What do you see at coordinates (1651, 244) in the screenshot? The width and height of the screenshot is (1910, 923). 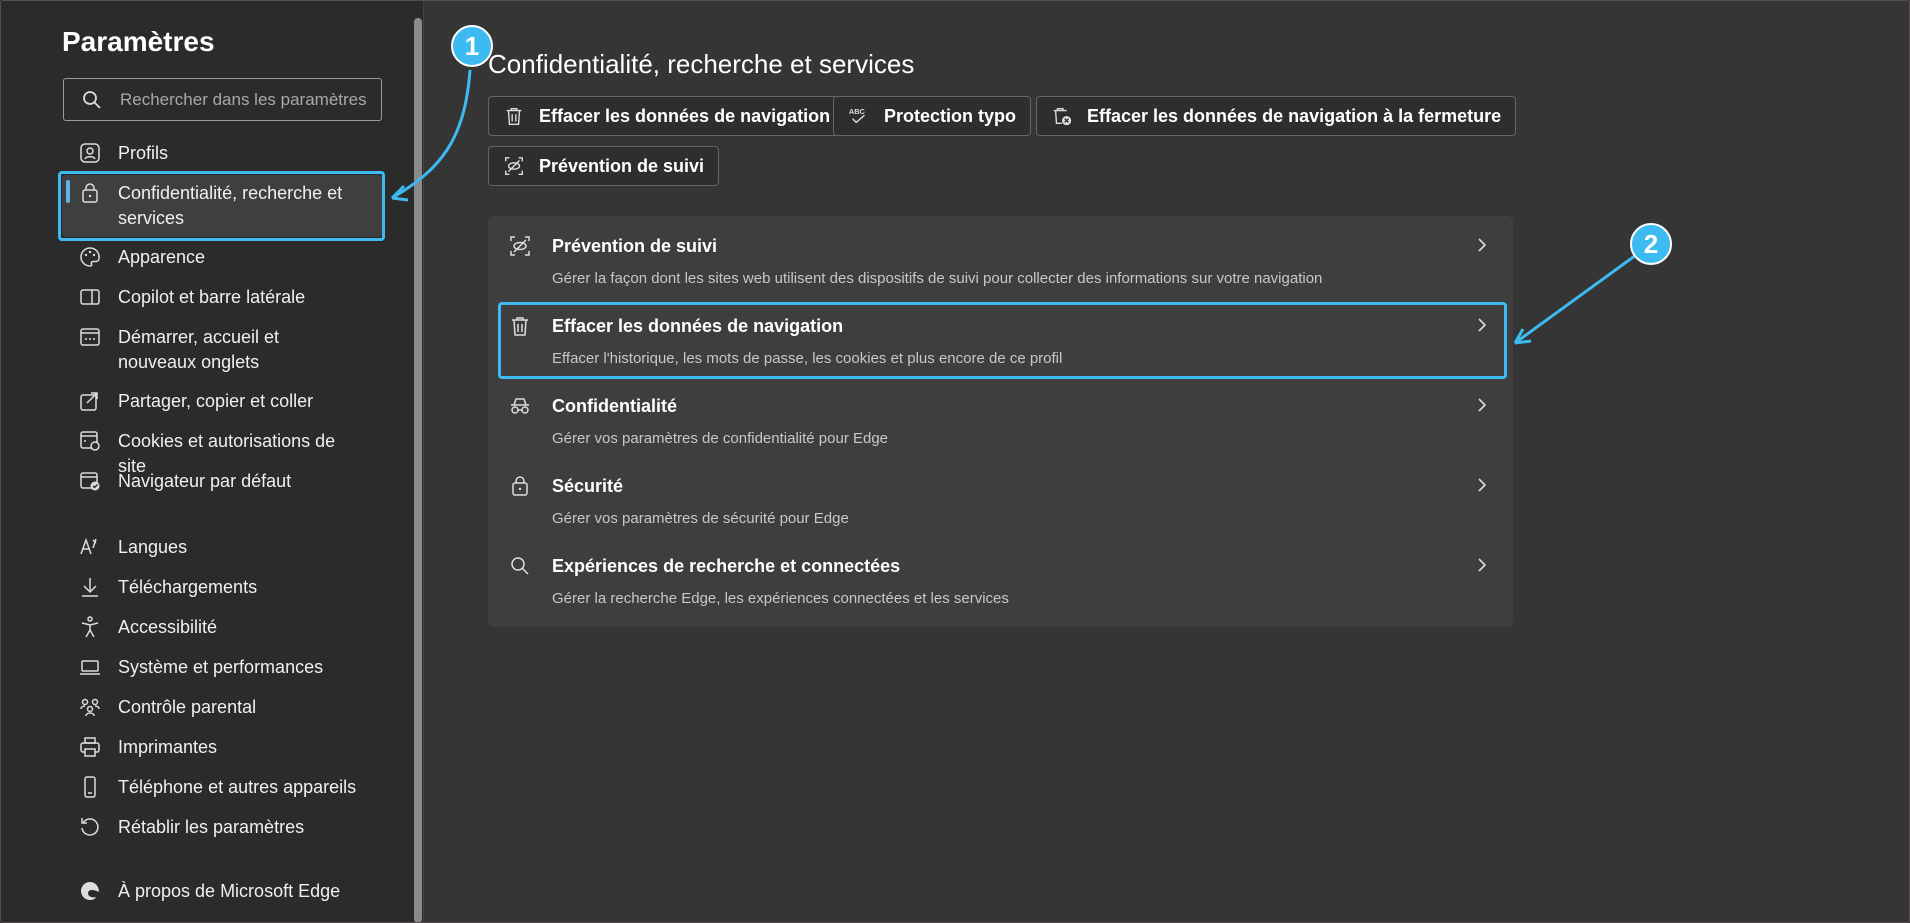 I see `annotation-badge-2: 2` at bounding box center [1651, 244].